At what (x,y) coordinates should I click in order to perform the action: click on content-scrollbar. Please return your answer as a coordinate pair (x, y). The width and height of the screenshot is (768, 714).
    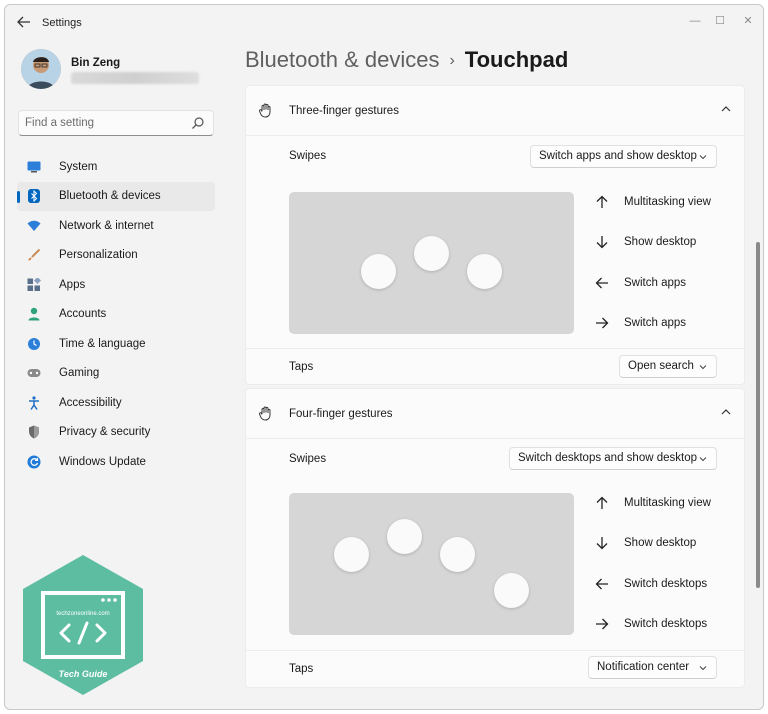
    Looking at the image, I should click on (758, 415).